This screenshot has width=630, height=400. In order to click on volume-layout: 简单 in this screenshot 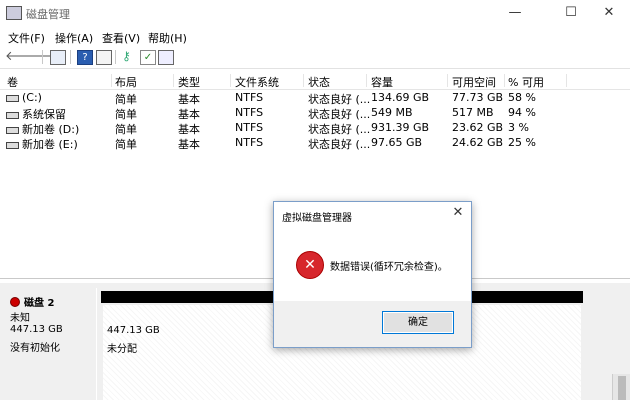, I will do `click(126, 144)`.